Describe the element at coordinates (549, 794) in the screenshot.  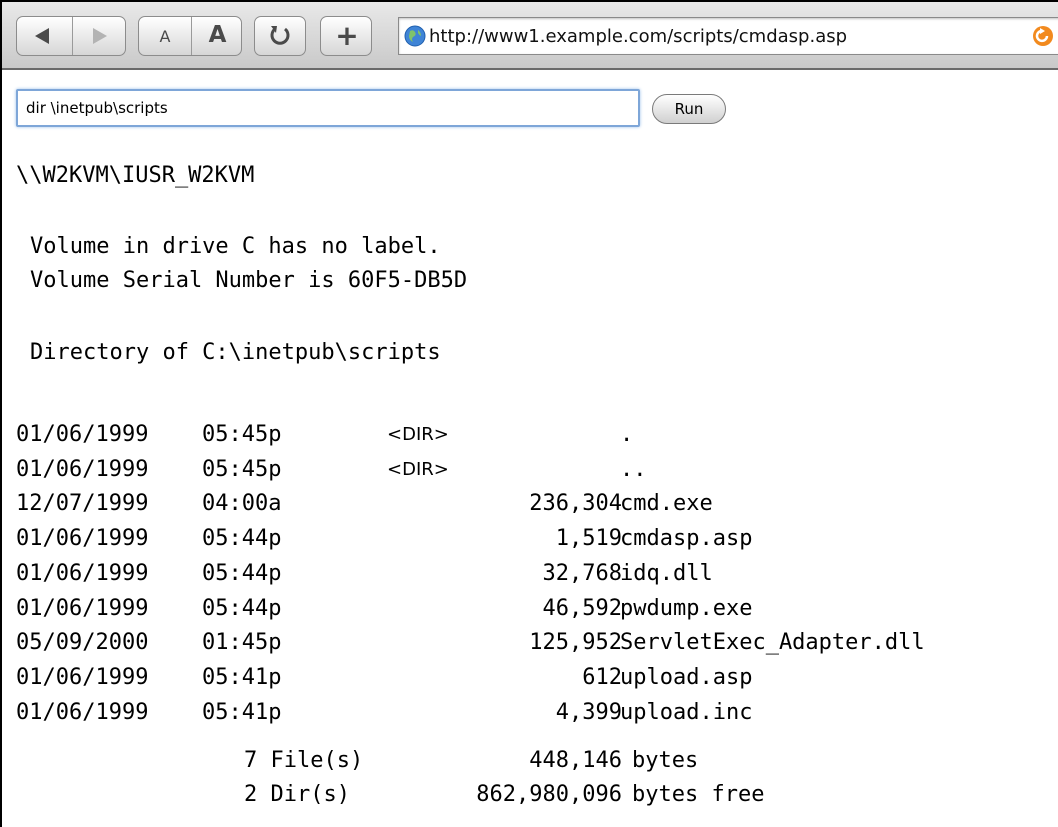
I see `dirs-free-size: 862,980,096` at that location.